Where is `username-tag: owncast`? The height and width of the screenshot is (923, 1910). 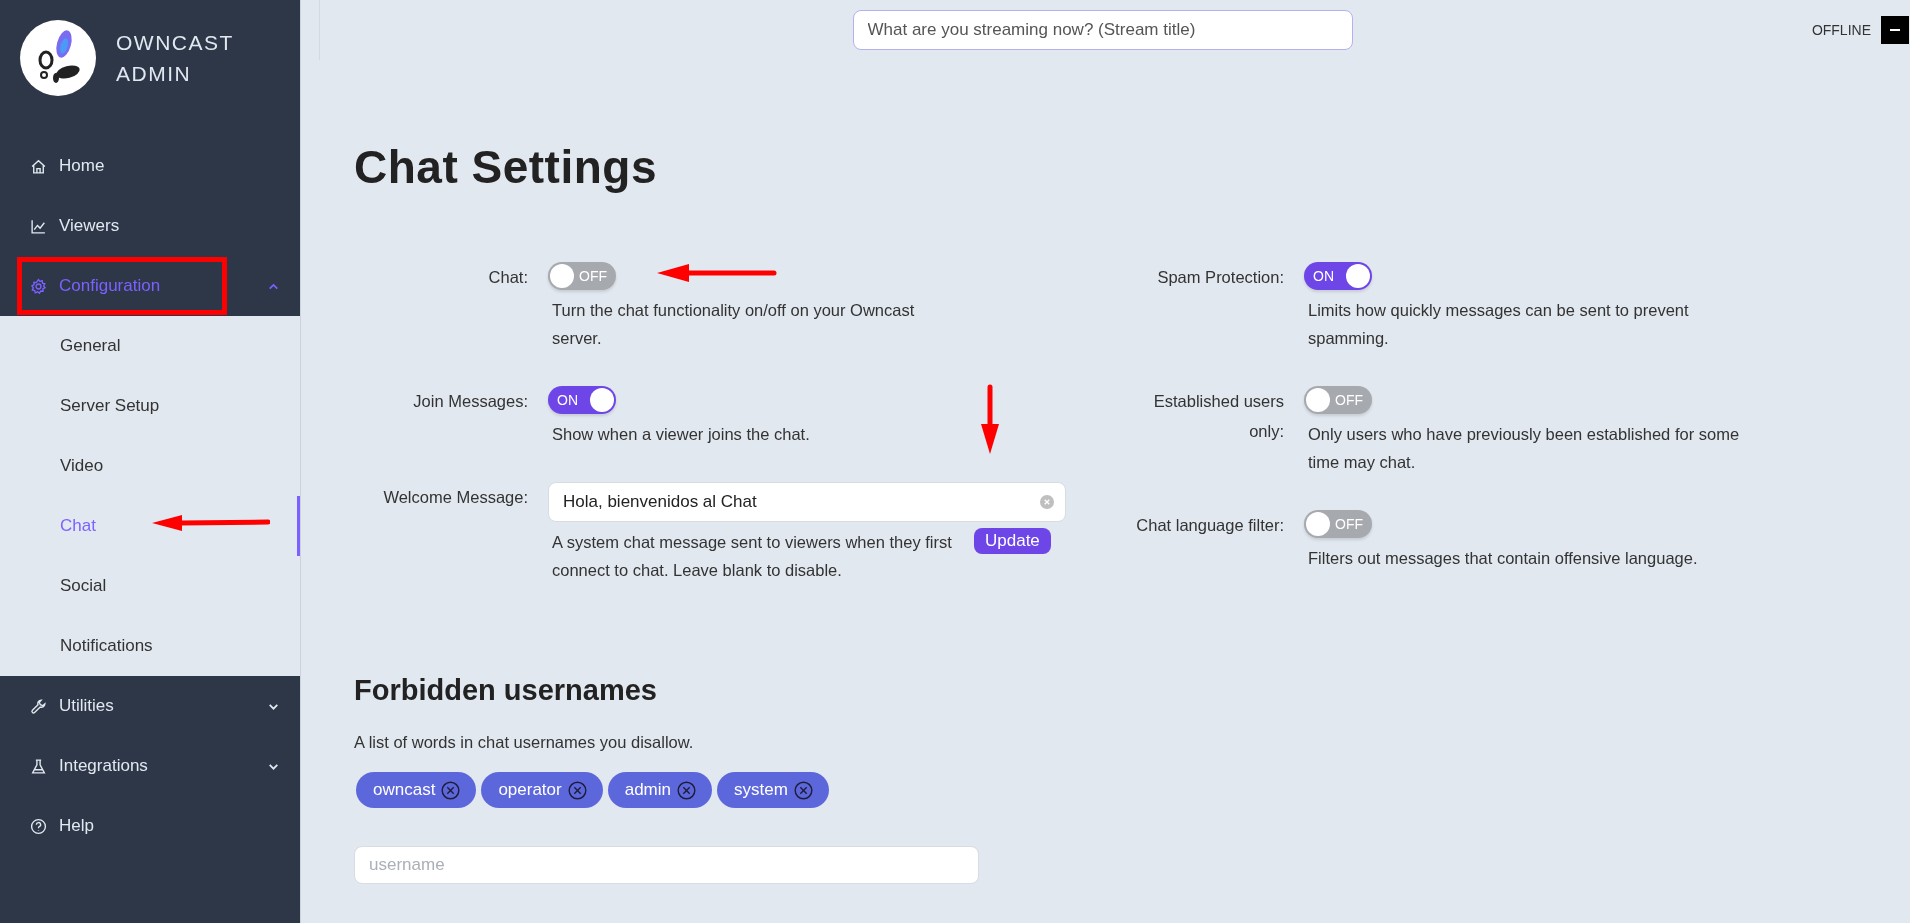 username-tag: owncast is located at coordinates (416, 790).